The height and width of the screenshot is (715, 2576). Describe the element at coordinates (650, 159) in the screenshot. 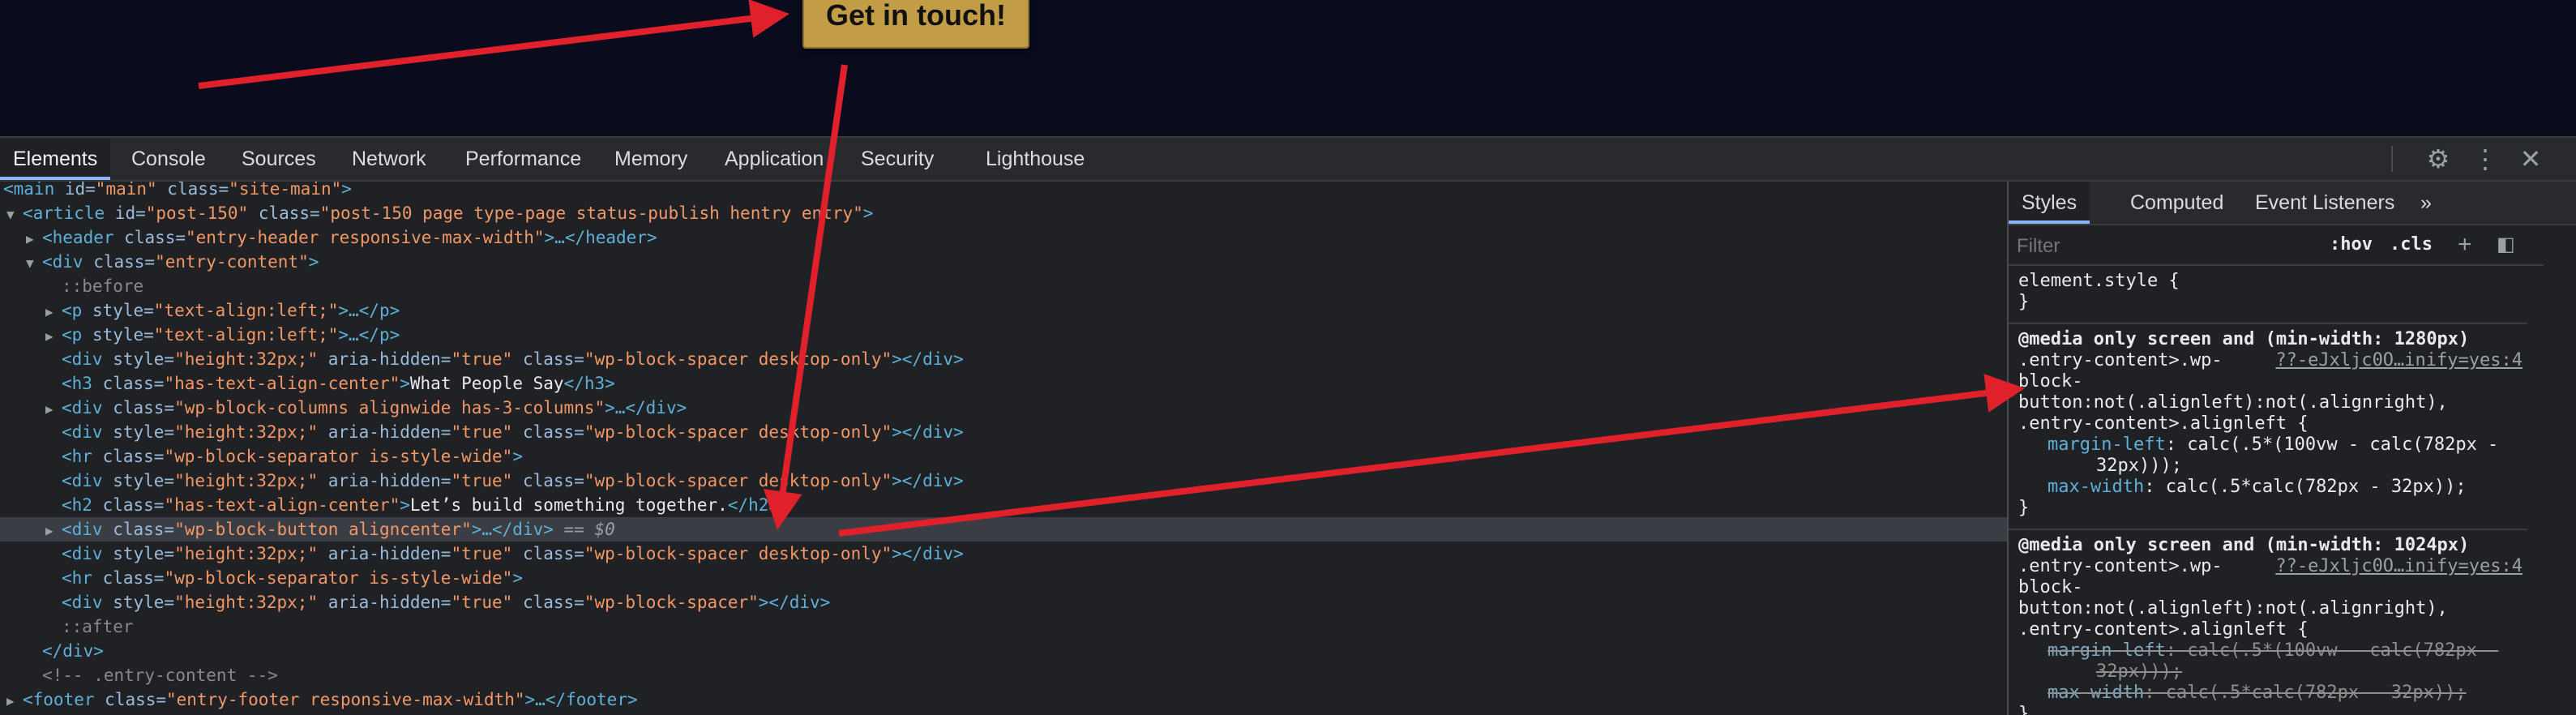

I see `tab-memory: Memory` at that location.